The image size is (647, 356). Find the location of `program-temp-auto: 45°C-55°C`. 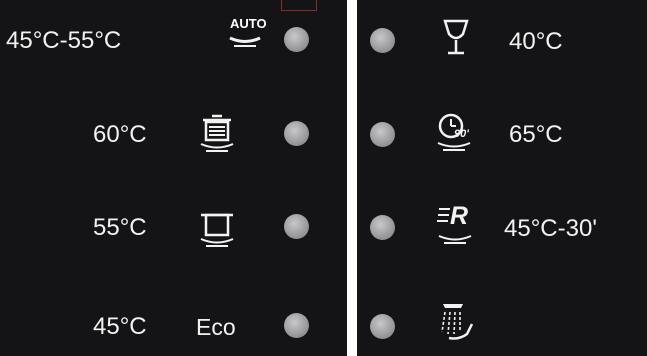

program-temp-auto: 45°C-55°C is located at coordinates (64, 40).